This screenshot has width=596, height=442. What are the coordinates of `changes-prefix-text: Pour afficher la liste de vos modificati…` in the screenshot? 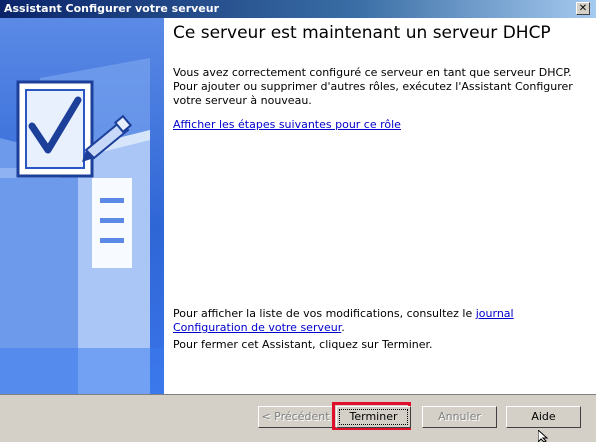 It's located at (324, 313).